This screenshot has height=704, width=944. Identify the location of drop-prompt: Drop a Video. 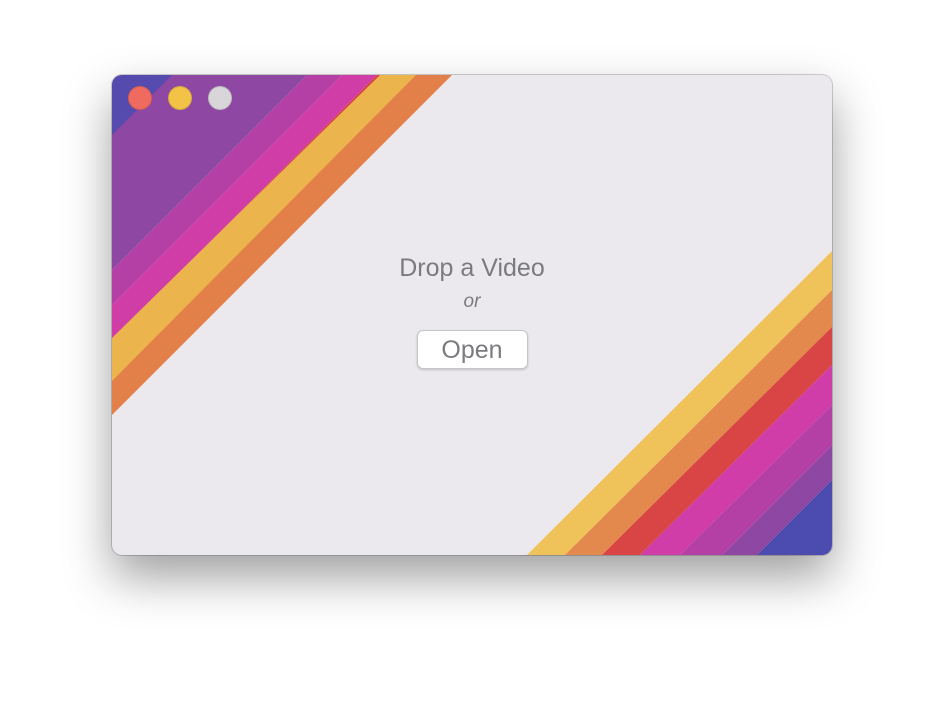
(472, 268).